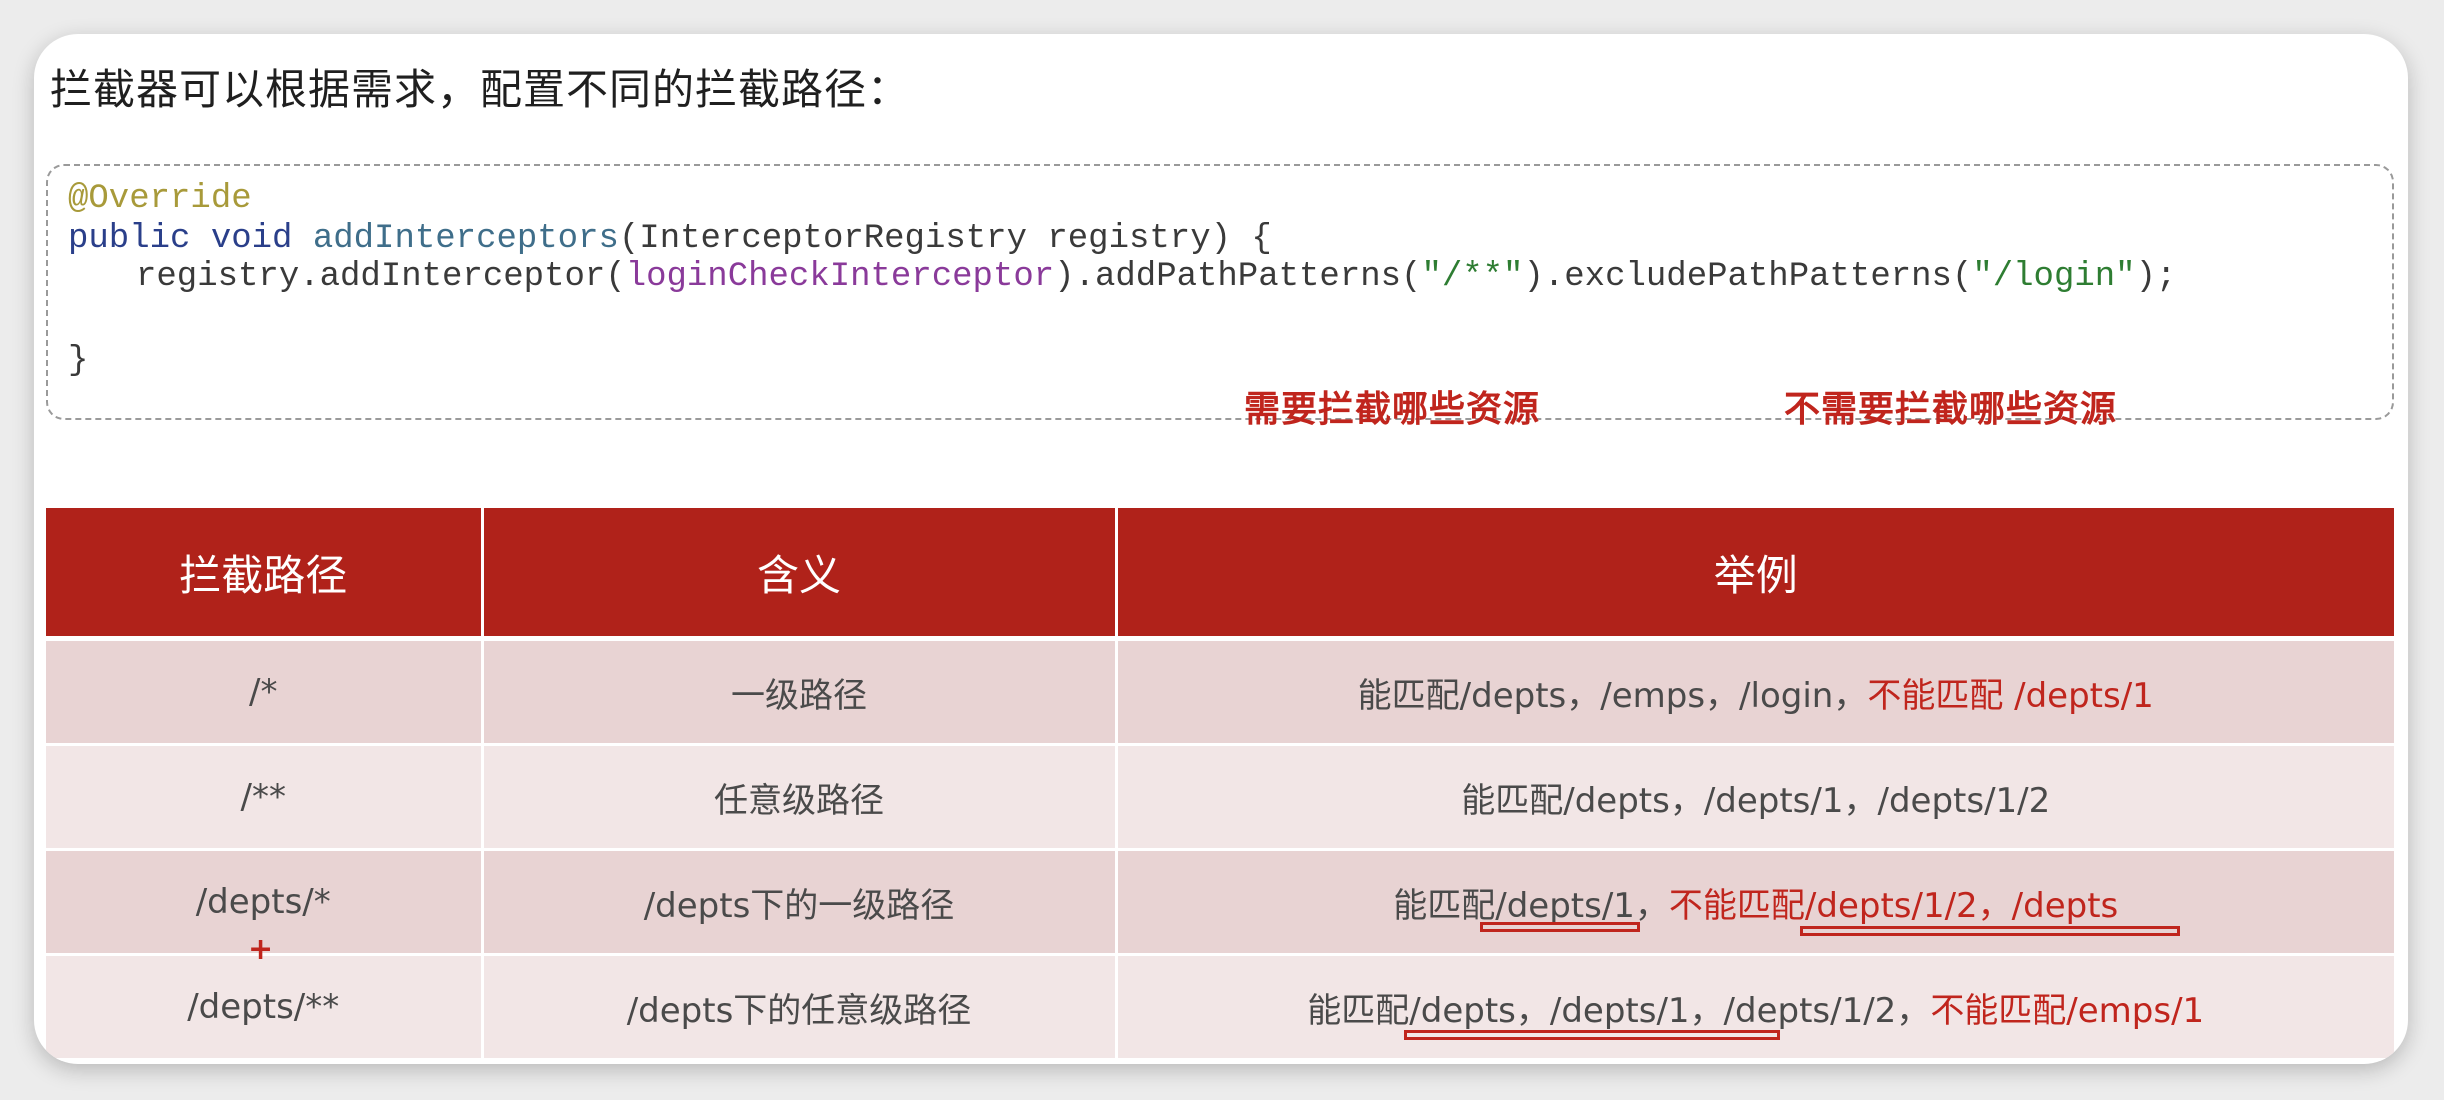 Image resolution: width=2444 pixels, height=1100 pixels. Describe the element at coordinates (800, 574) in the screenshot. I see `header-meaning: 含义` at that location.